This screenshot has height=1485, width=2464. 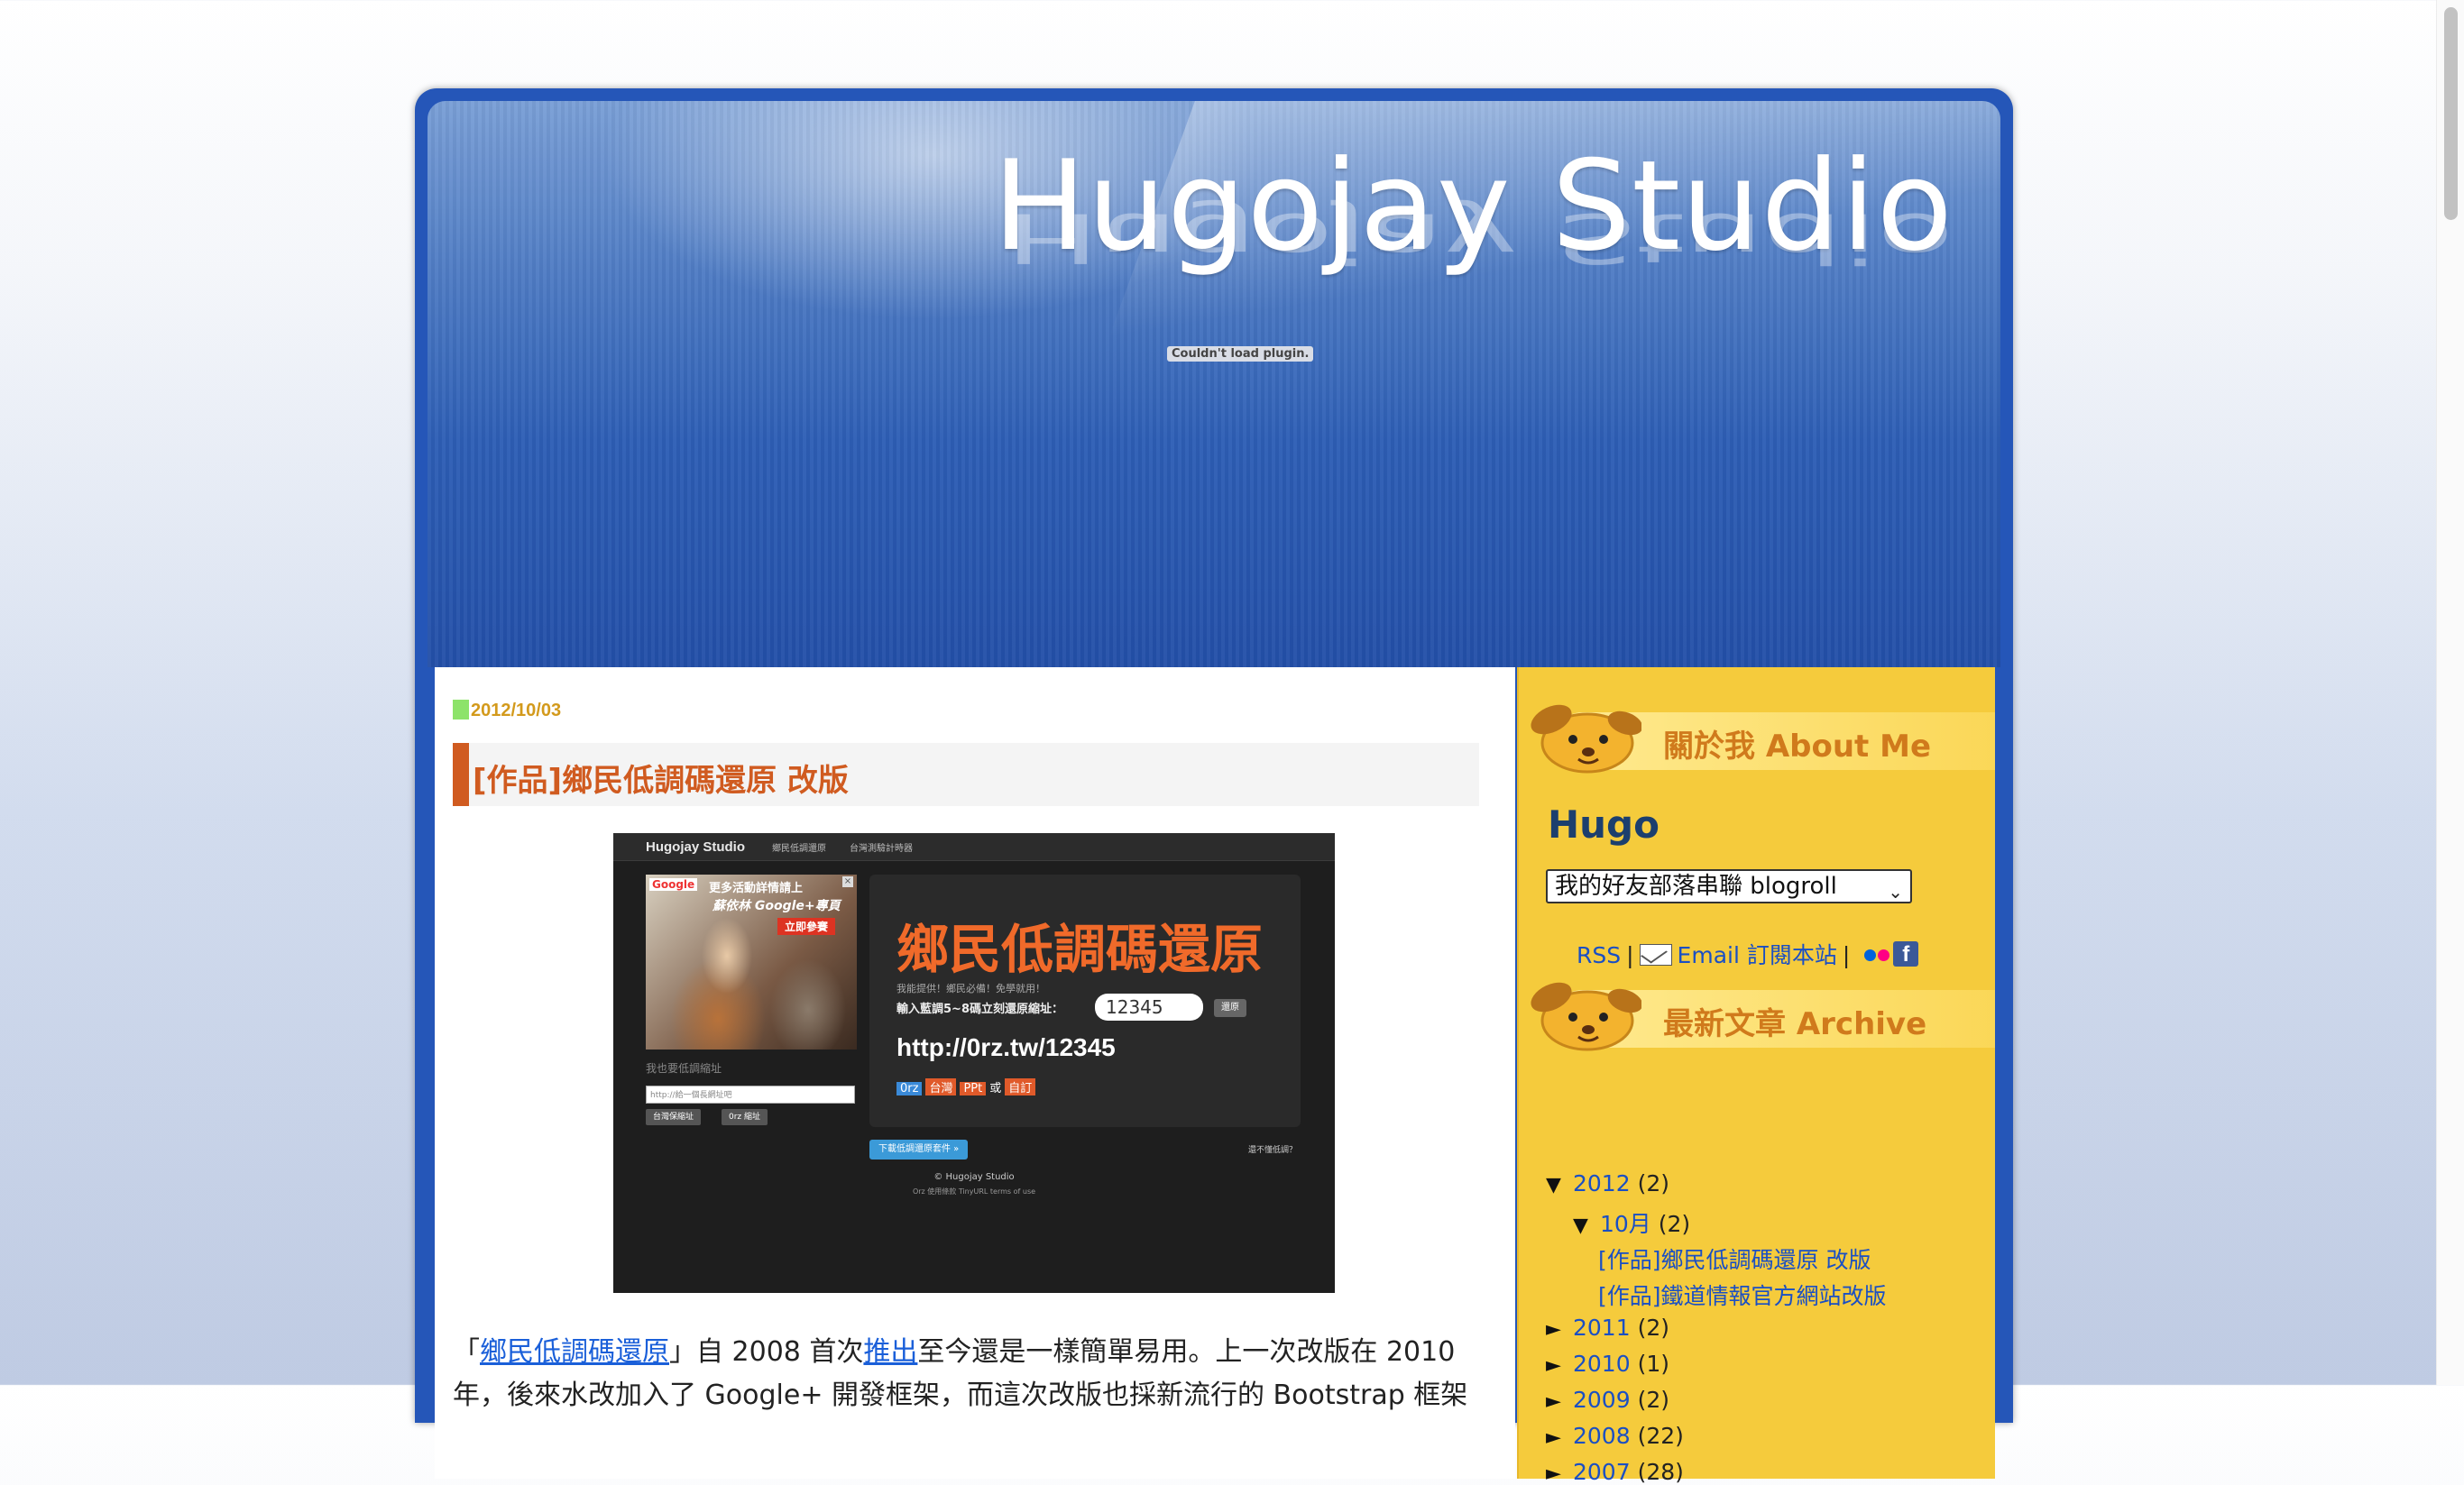 I want to click on screenshot-panel-tags: 0rz 台灣 PPt 或自訂, so click(x=968, y=1086).